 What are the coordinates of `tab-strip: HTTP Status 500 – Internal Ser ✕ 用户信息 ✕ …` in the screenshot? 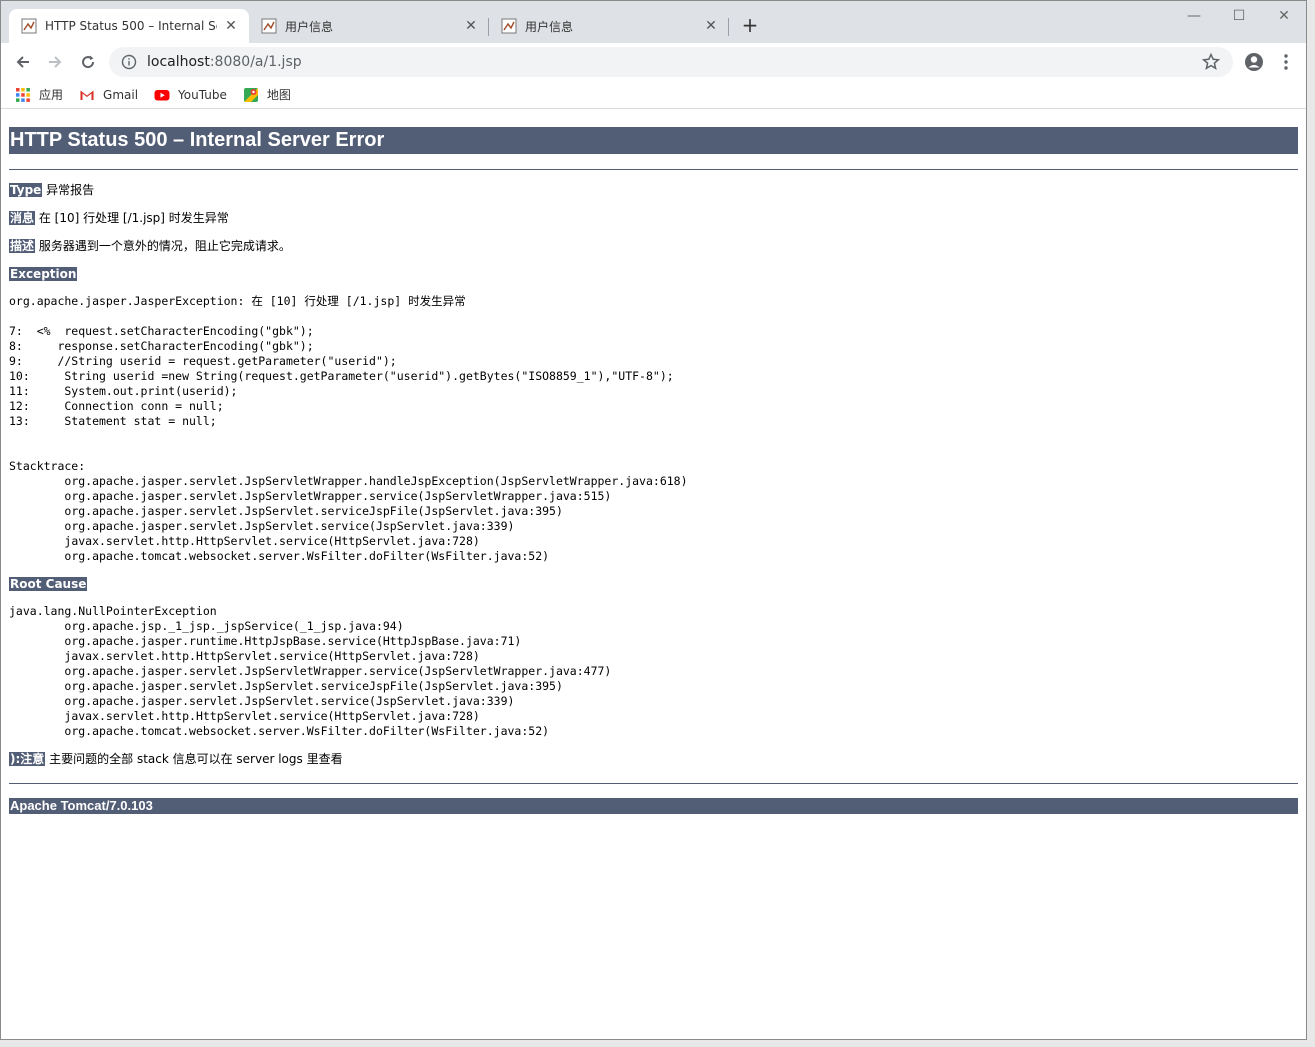 It's located at (653, 22).